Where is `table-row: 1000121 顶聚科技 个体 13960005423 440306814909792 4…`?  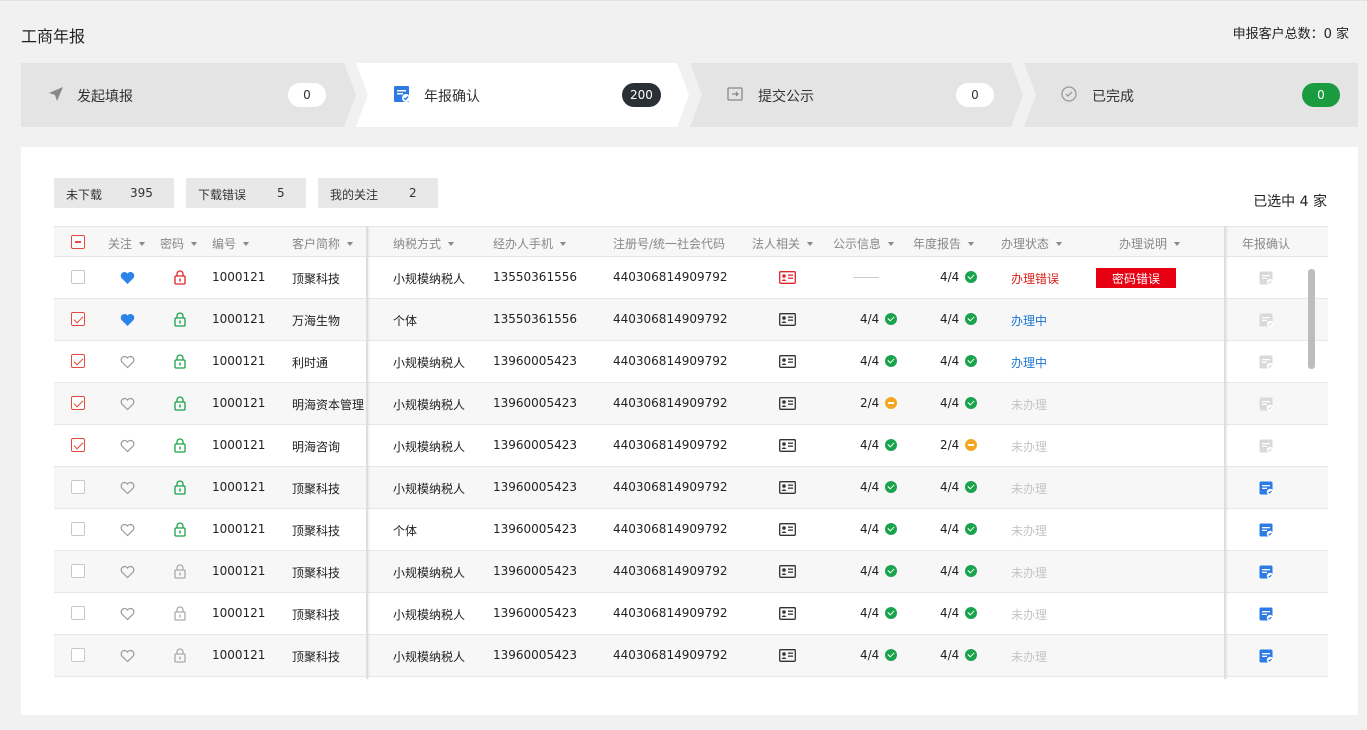
table-row: 1000121 顶聚科技 个体 13960005423 440306814909792 4… is located at coordinates (691, 530).